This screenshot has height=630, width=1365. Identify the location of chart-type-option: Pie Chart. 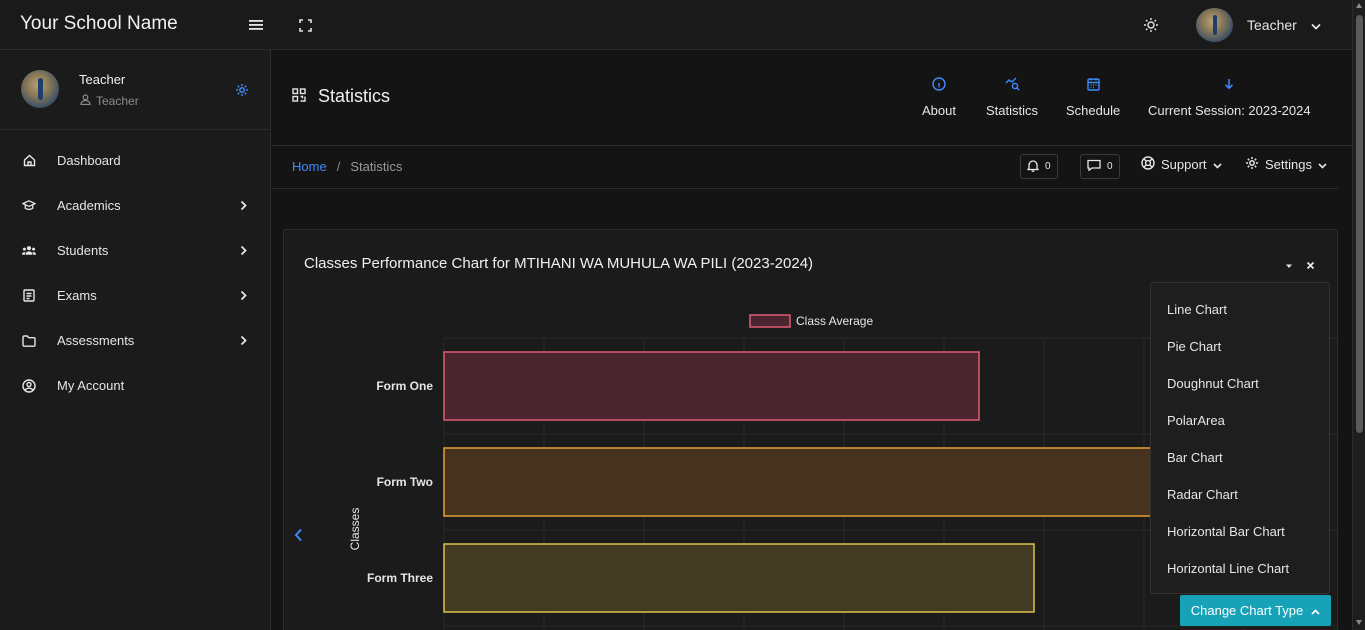
(1240, 346).